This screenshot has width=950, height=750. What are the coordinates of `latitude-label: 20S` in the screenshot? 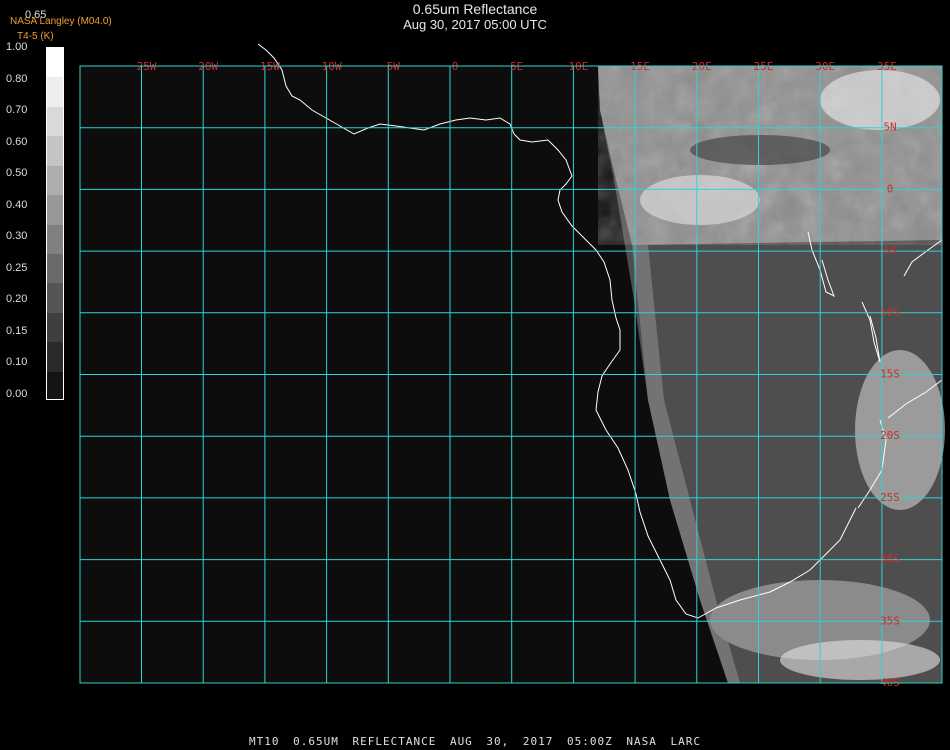 It's located at (890, 435).